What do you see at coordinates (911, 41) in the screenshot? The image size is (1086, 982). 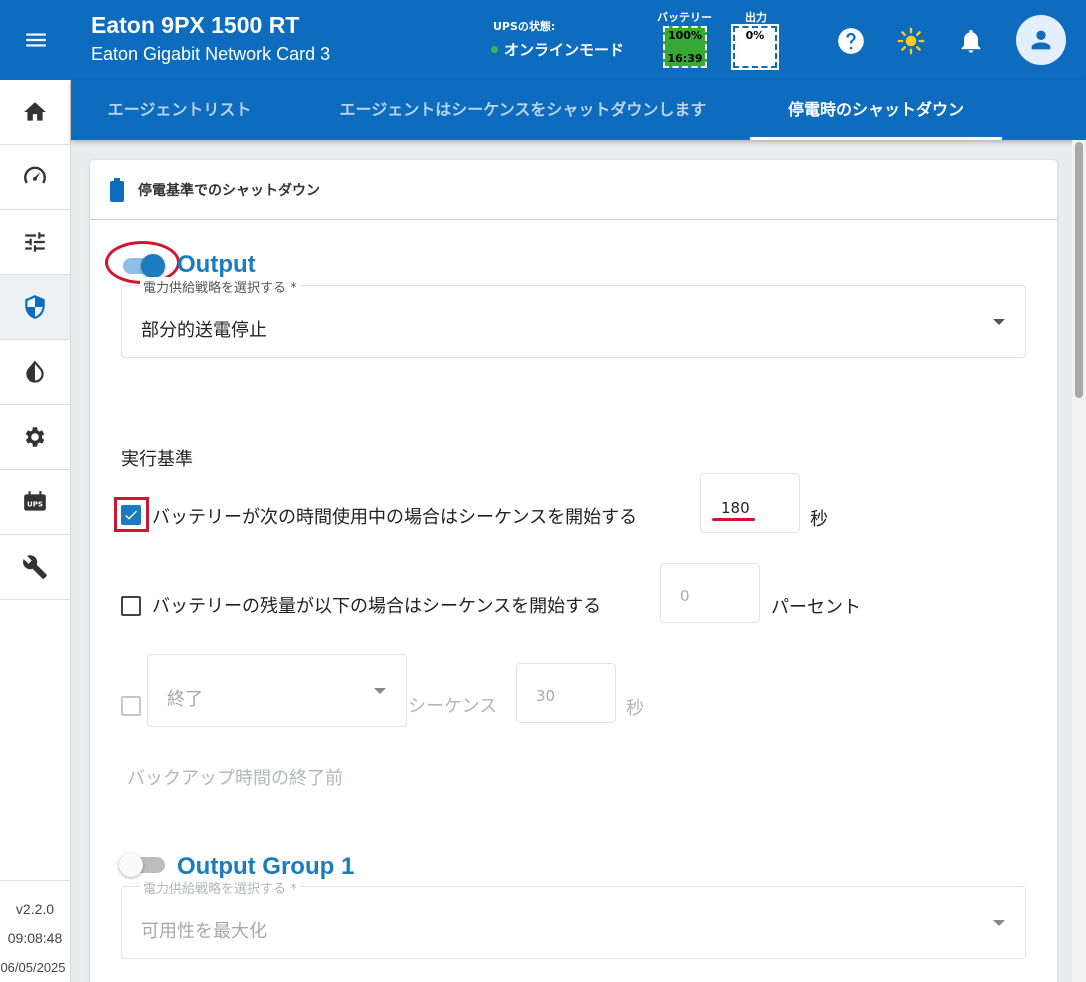 I see `theme-sun-icon` at bounding box center [911, 41].